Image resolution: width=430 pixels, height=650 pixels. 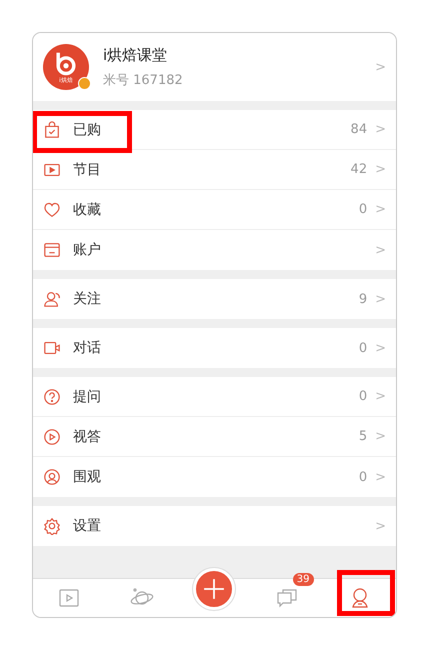 What do you see at coordinates (214, 250) in the screenshot?
I see `menu-item: 账户 >` at bounding box center [214, 250].